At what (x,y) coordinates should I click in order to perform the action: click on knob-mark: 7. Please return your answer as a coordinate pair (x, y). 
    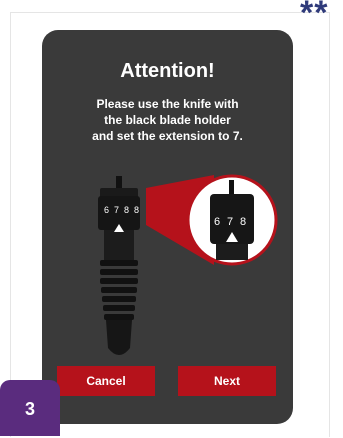
    Looking at the image, I should click on (116, 210).